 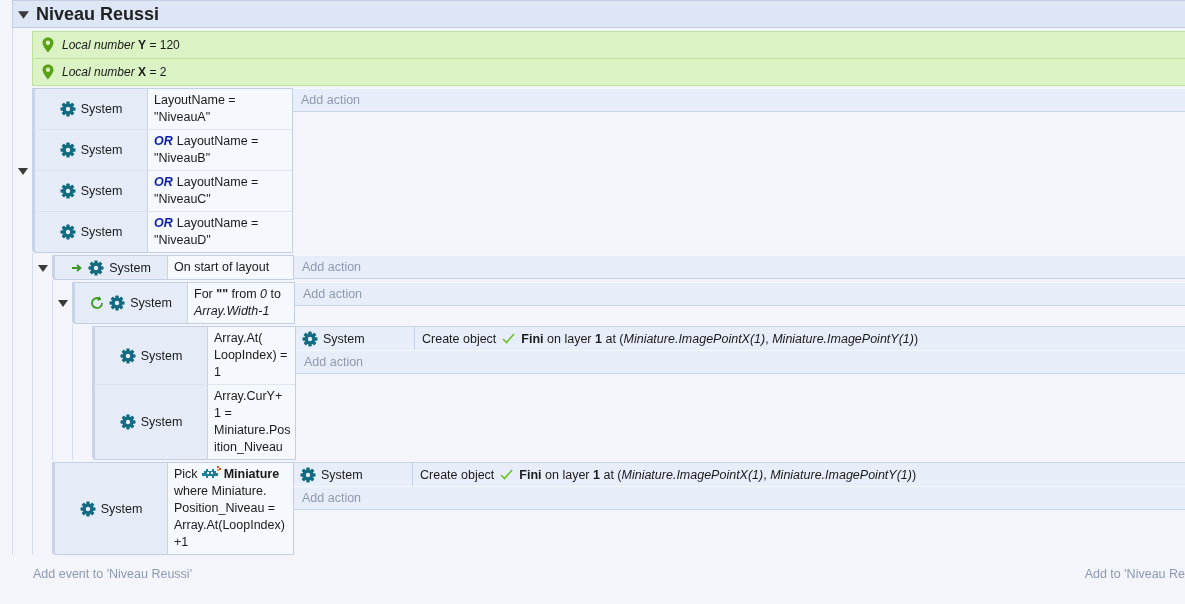 I want to click on local-variable-text: Local number Y = 120, so click(x=121, y=45).